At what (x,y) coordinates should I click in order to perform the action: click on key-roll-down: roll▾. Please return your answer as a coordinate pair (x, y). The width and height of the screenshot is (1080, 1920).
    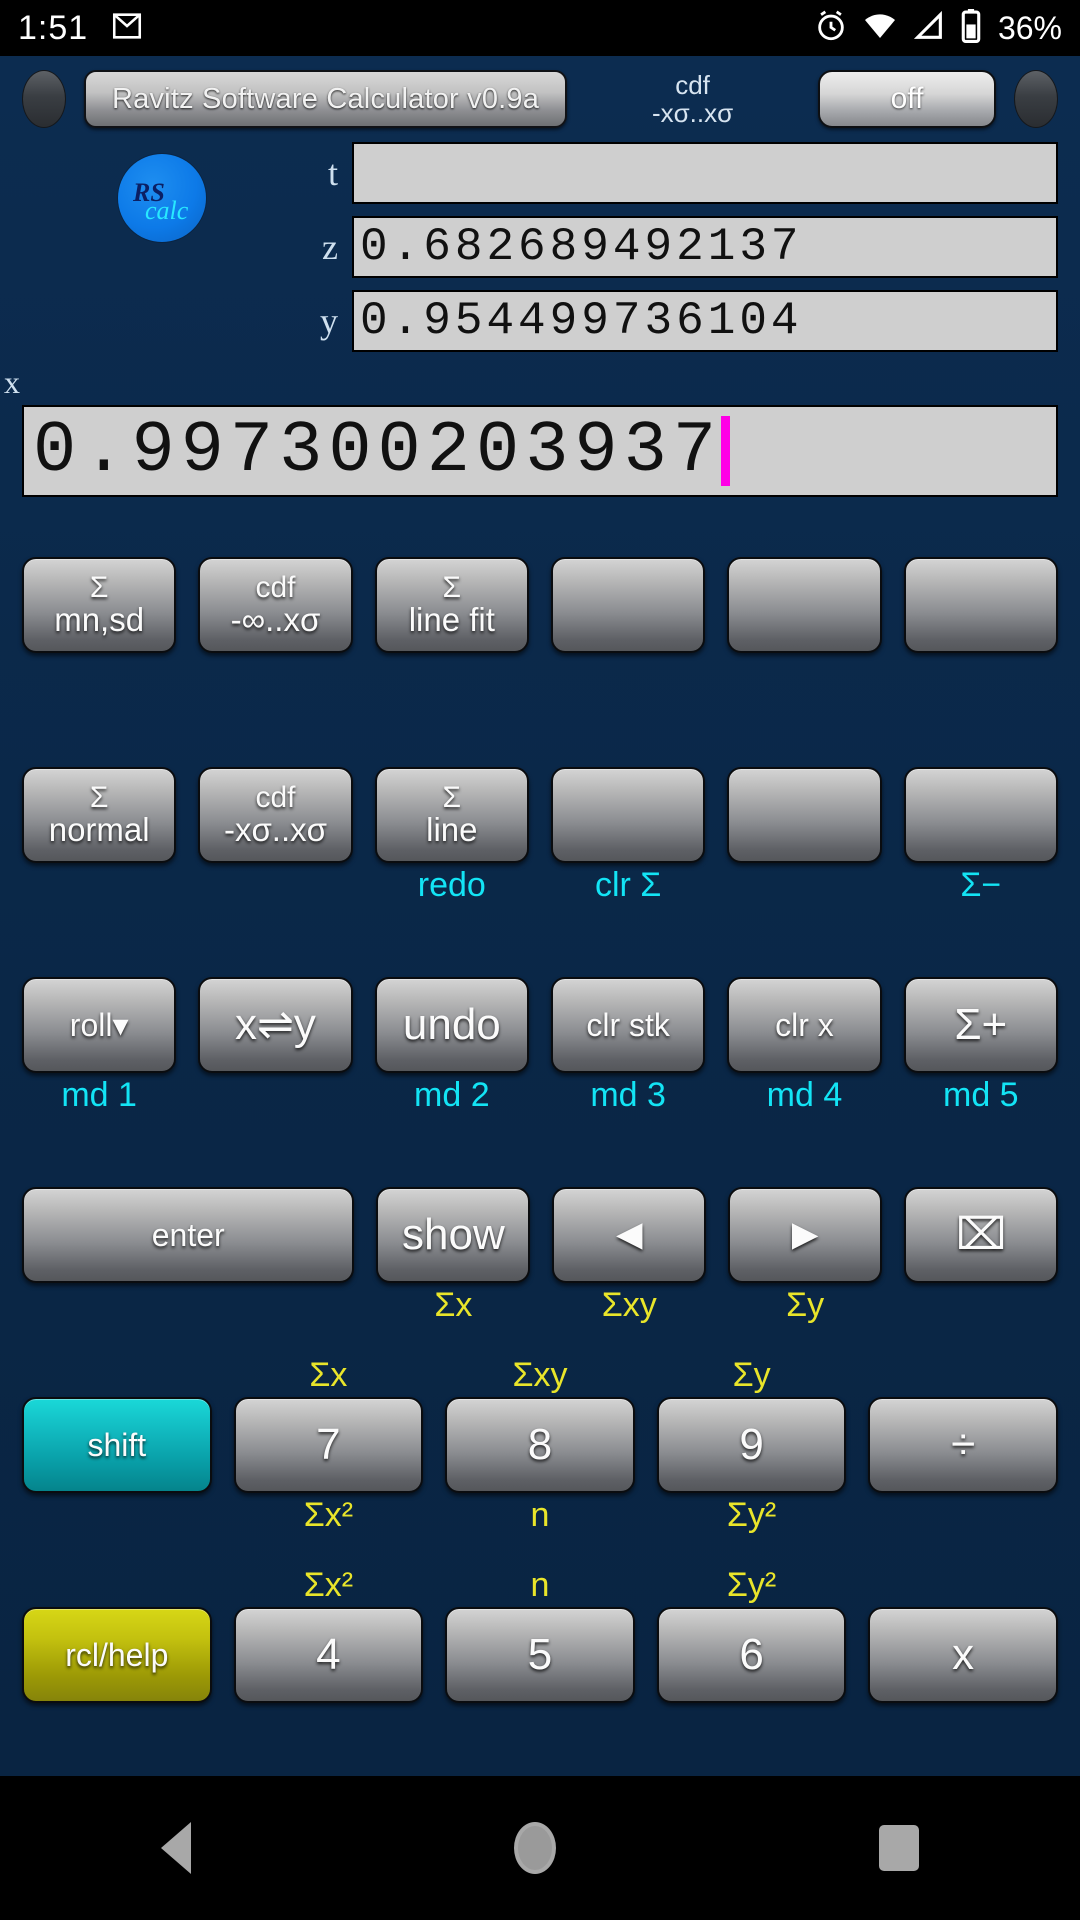
    Looking at the image, I should click on (99, 1025).